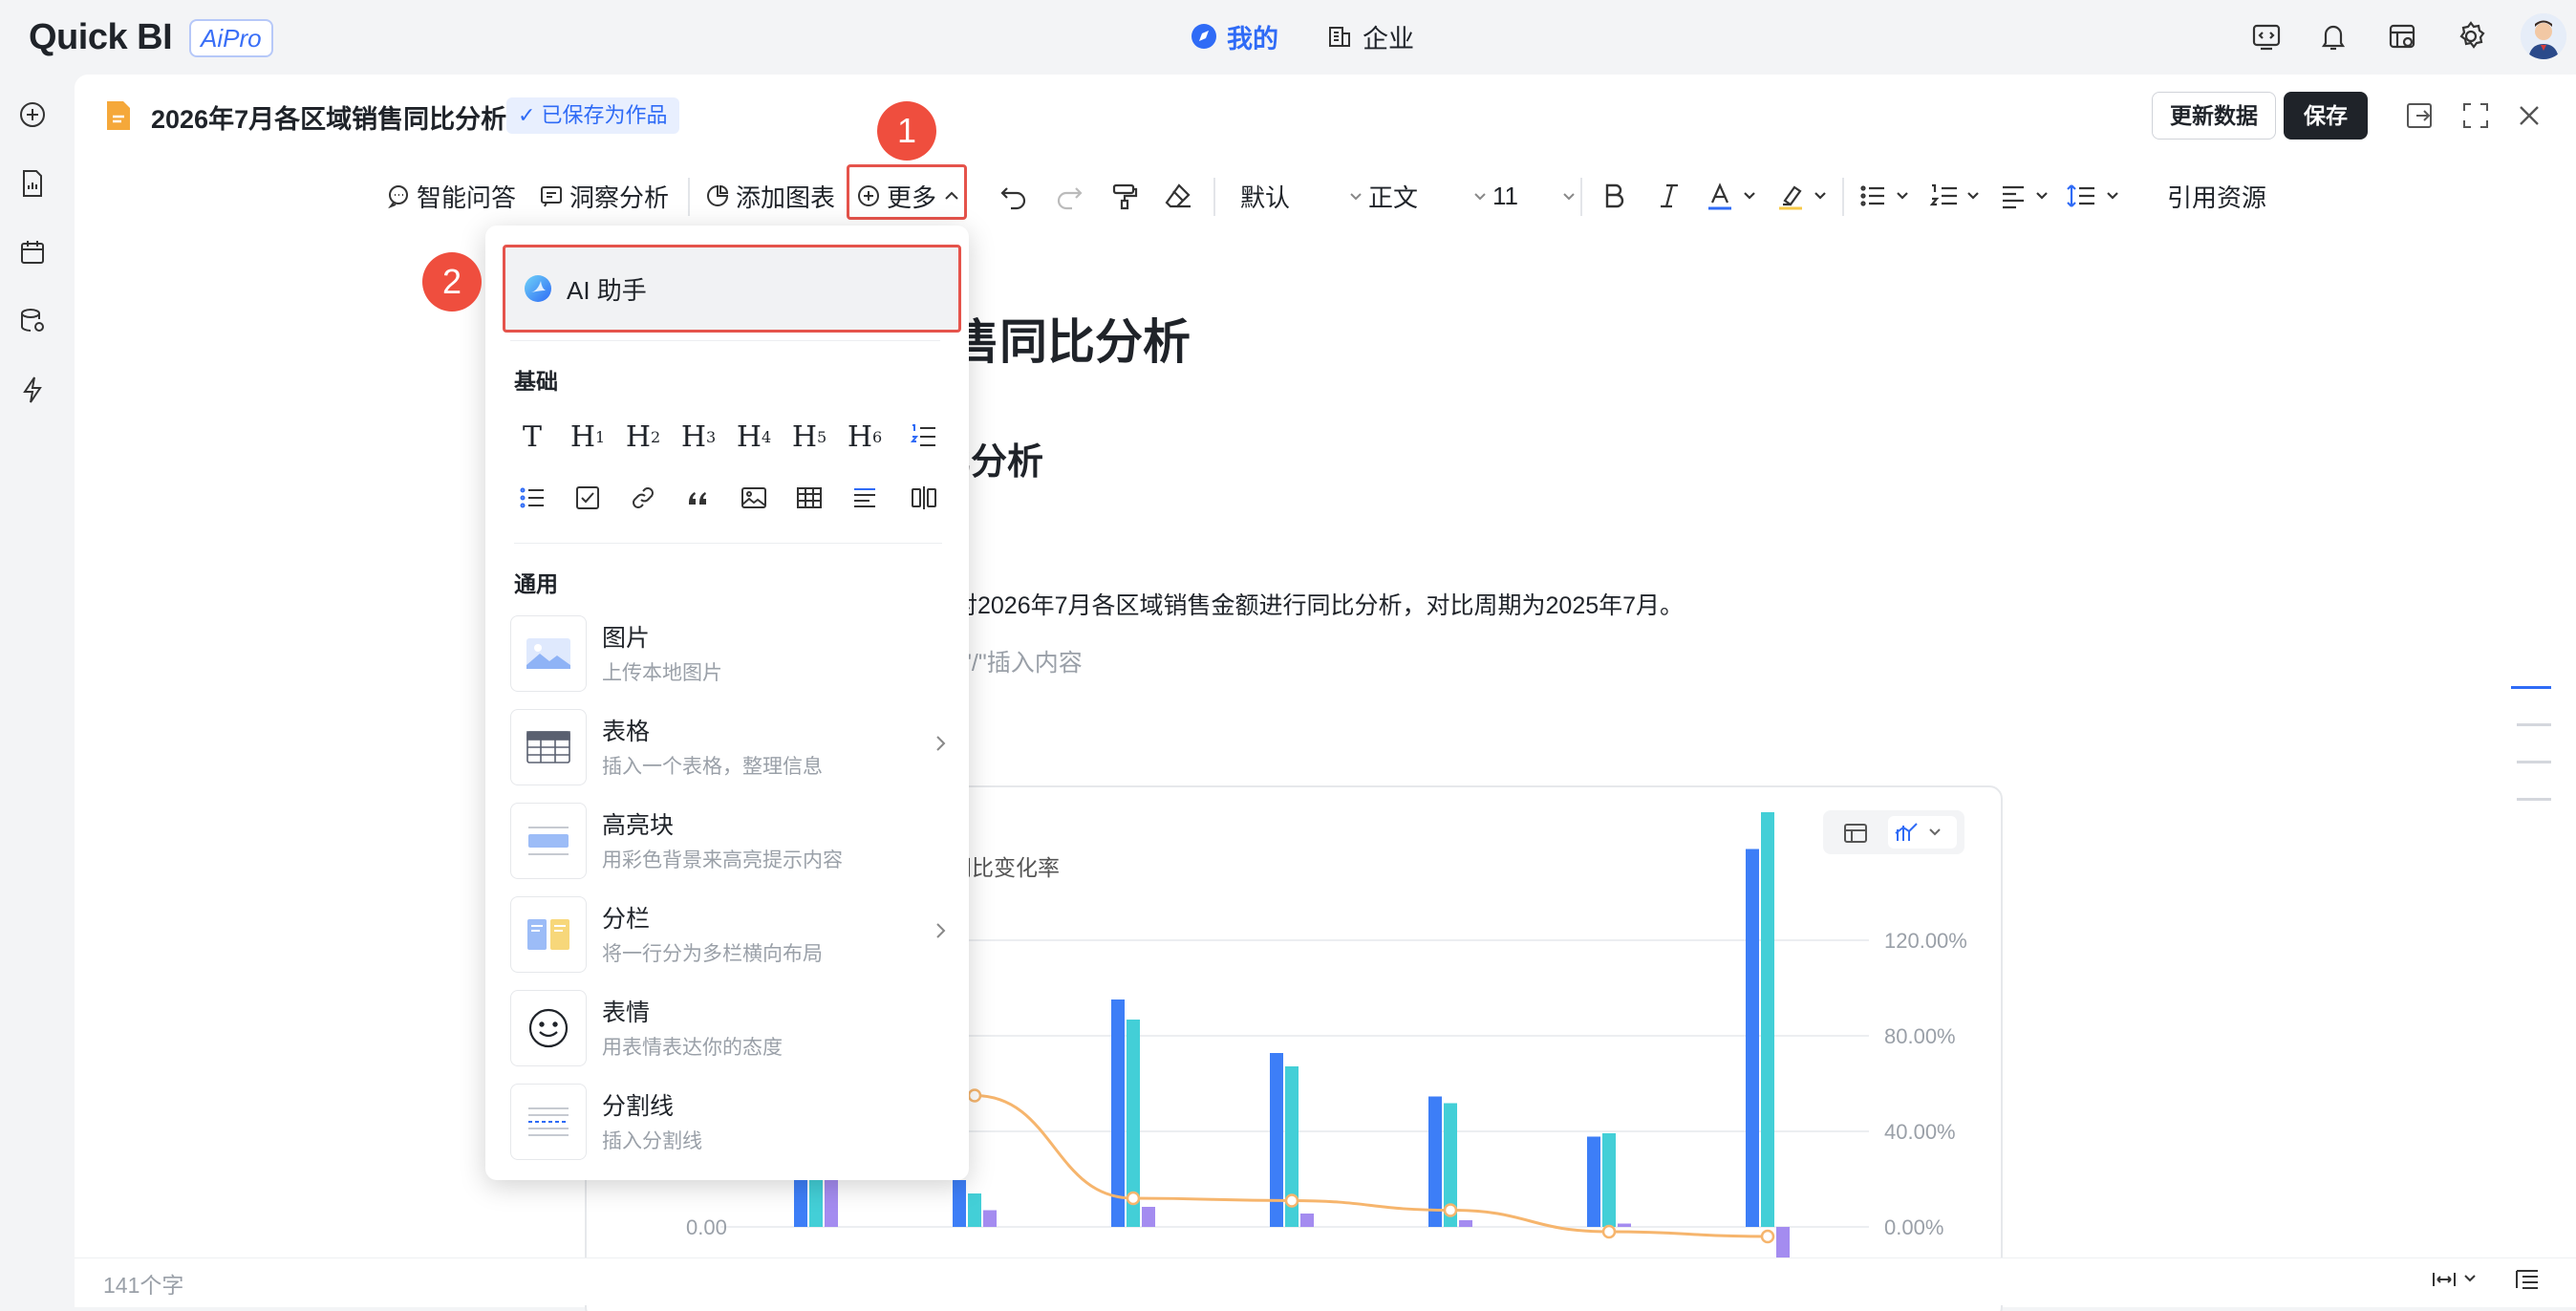  I want to click on ai-assistant-item: AI 助手, so click(732, 289).